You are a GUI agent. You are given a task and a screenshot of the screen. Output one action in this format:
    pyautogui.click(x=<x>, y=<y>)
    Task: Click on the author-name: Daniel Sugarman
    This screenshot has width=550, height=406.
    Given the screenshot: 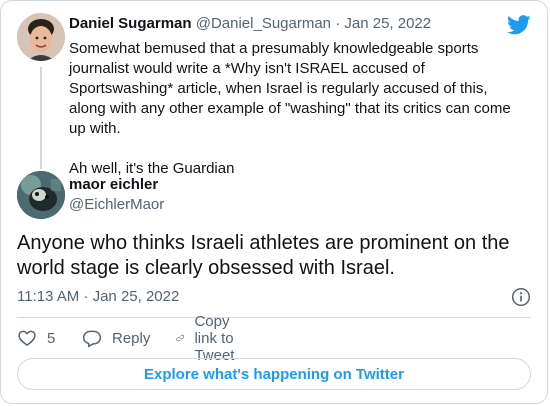 What is the action you would take?
    pyautogui.click(x=130, y=23)
    